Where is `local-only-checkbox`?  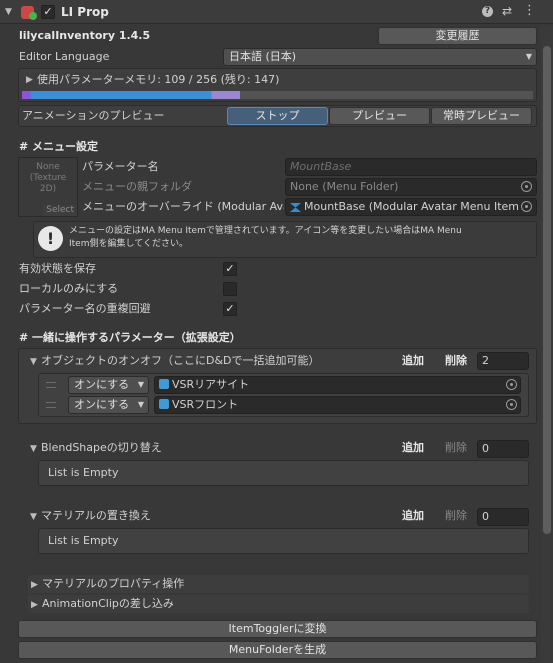 local-only-checkbox is located at coordinates (230, 289).